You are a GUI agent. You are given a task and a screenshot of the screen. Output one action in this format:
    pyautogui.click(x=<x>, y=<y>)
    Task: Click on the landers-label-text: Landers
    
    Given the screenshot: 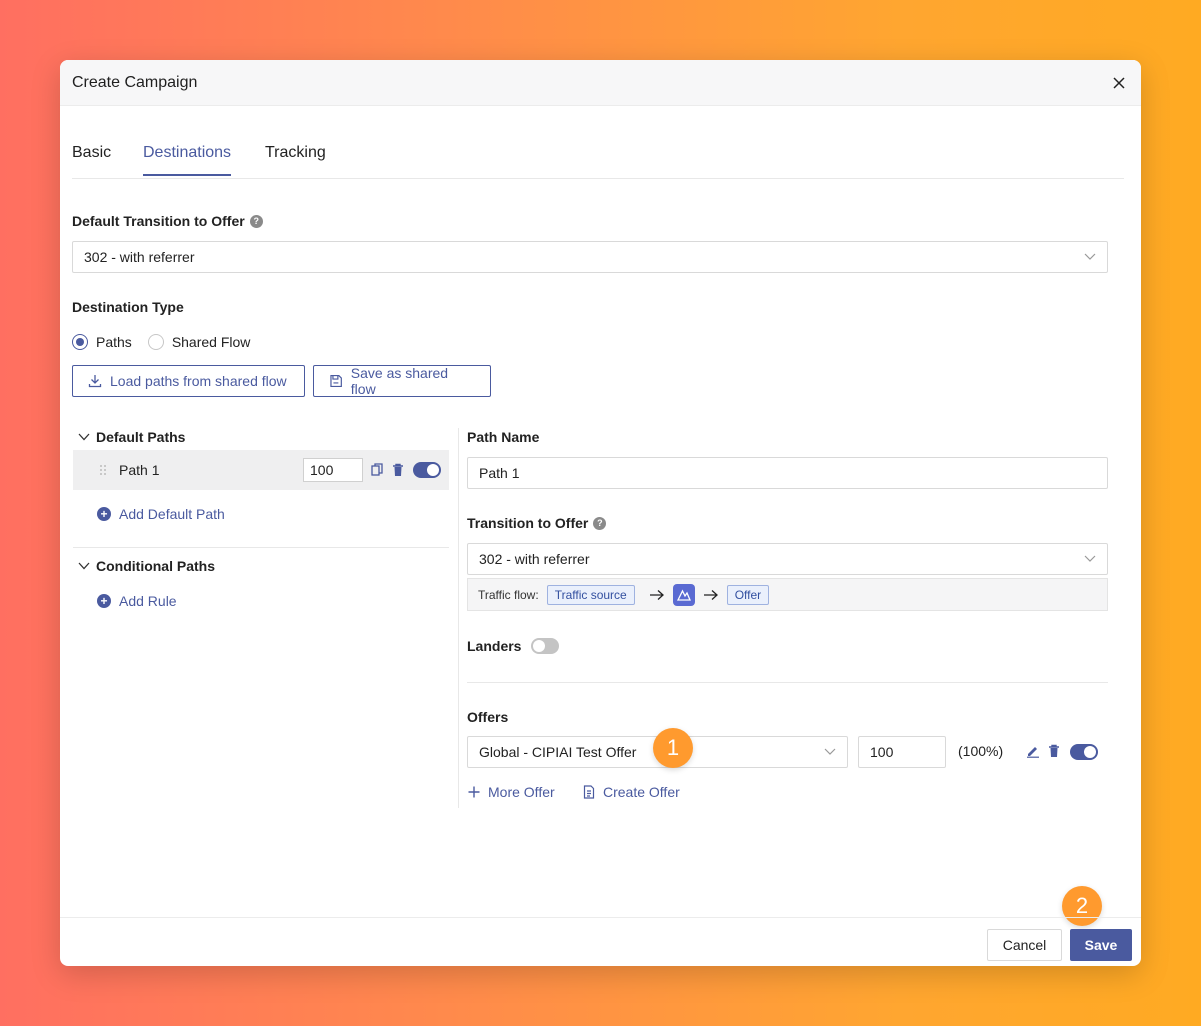 What is the action you would take?
    pyautogui.click(x=494, y=646)
    